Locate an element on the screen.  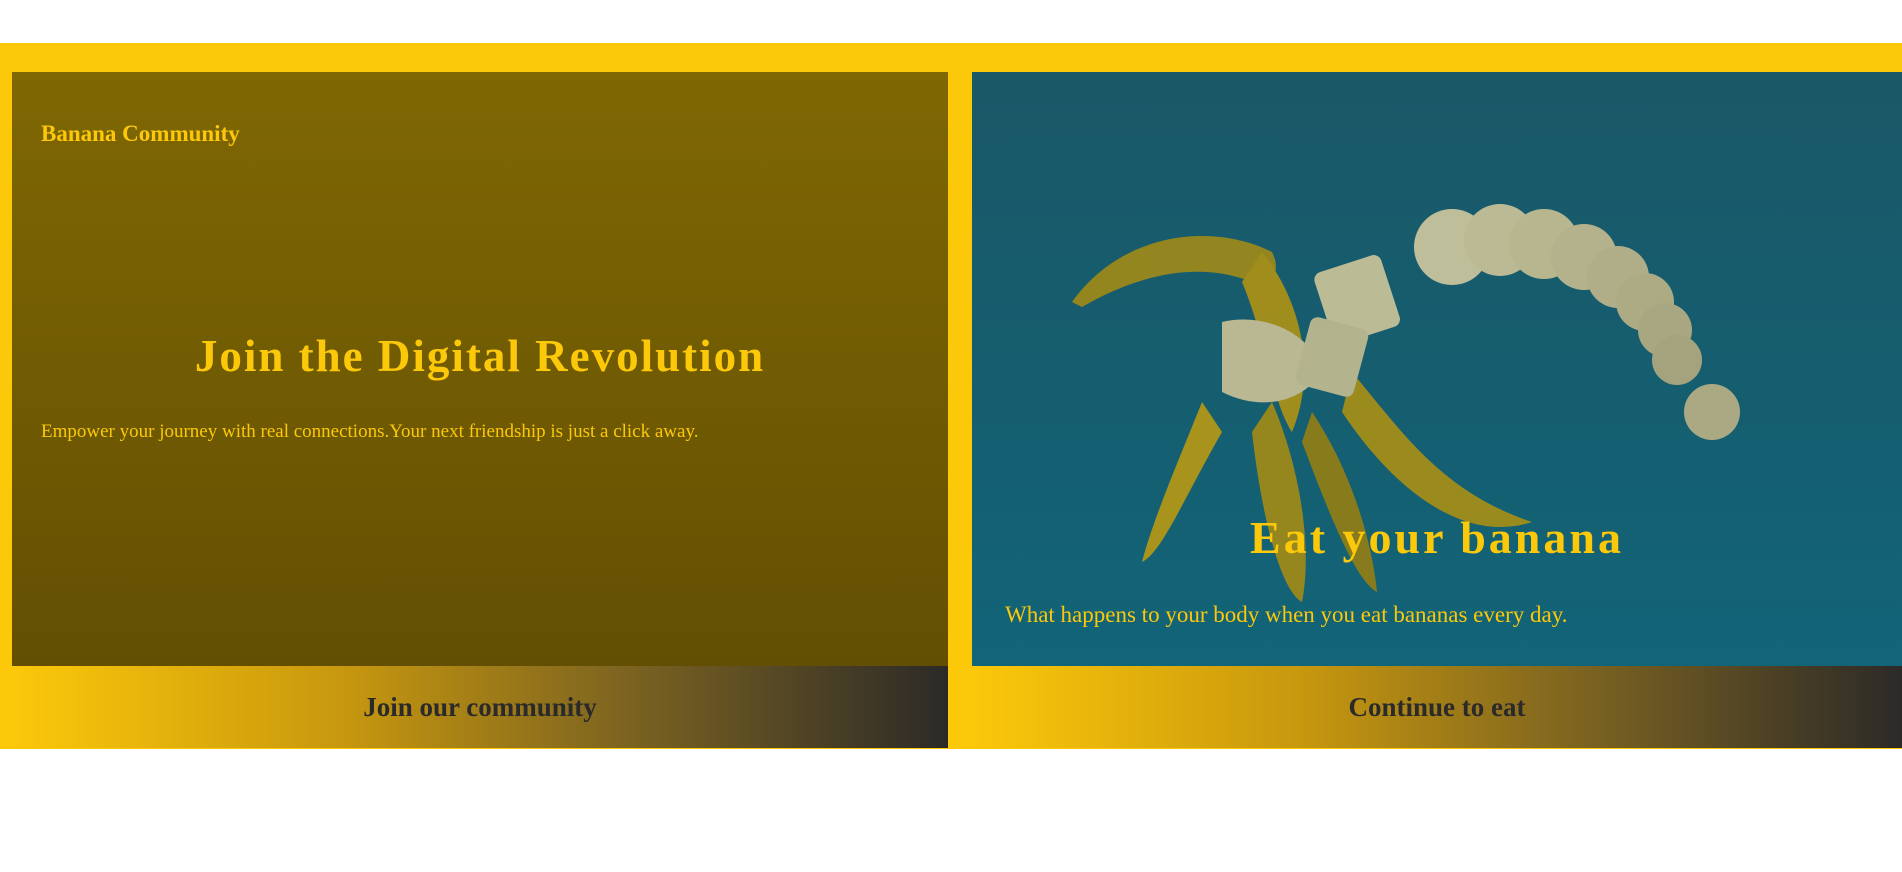
continue-to-eat-label: Continue to eat is located at coordinates (1437, 706).